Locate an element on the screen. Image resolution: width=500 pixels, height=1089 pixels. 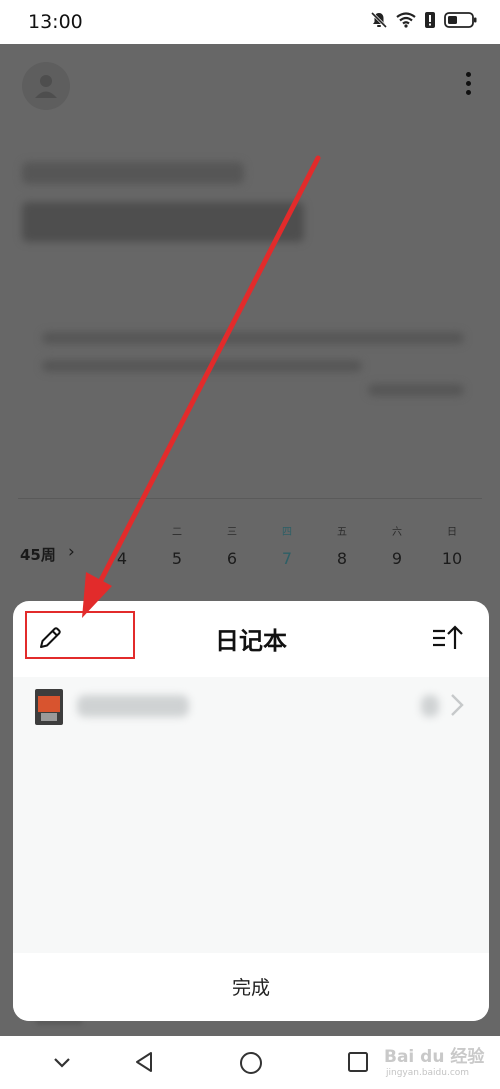
chevron-right-icon: › is located at coordinates (71, 552).